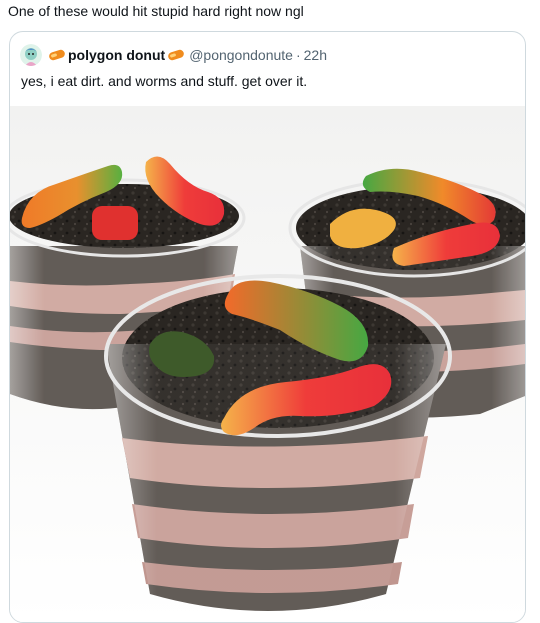 The width and height of the screenshot is (540, 623). What do you see at coordinates (315, 55) in the screenshot?
I see `timestamp: 22h` at bounding box center [315, 55].